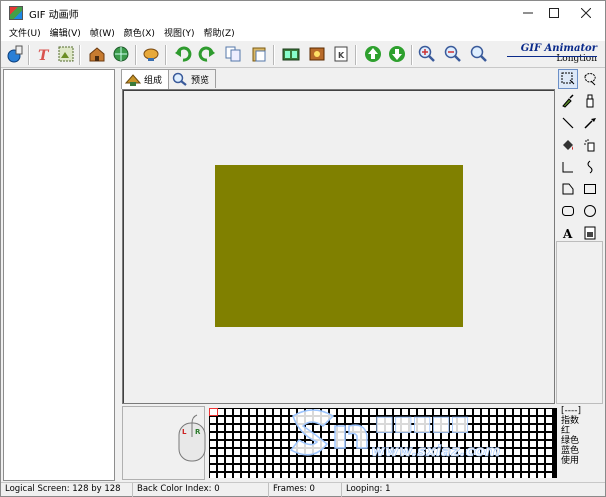 This screenshot has height=497, width=606. What do you see at coordinates (397, 54) in the screenshot?
I see `move-down-button` at bounding box center [397, 54].